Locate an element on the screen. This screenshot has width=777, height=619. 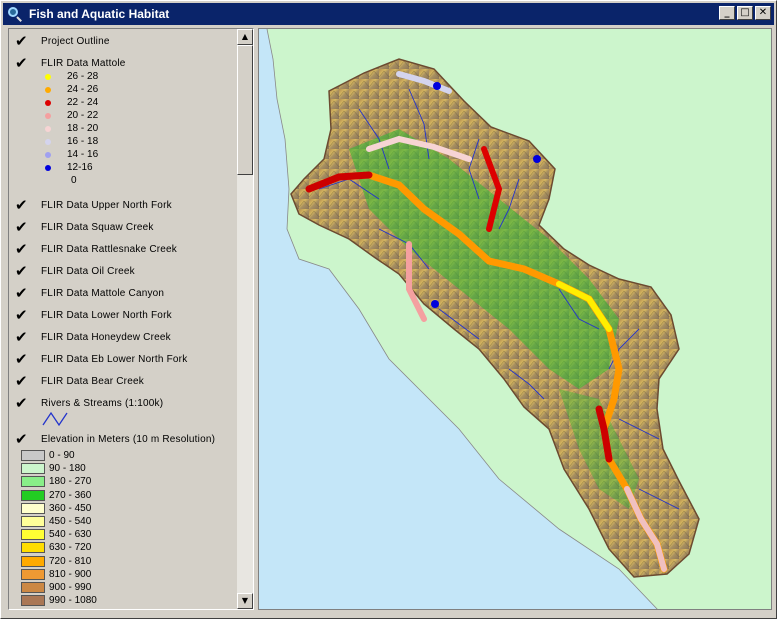
layer-item: ✔ FLIR Data Squaw Creek is located at coordinates (84, 227).